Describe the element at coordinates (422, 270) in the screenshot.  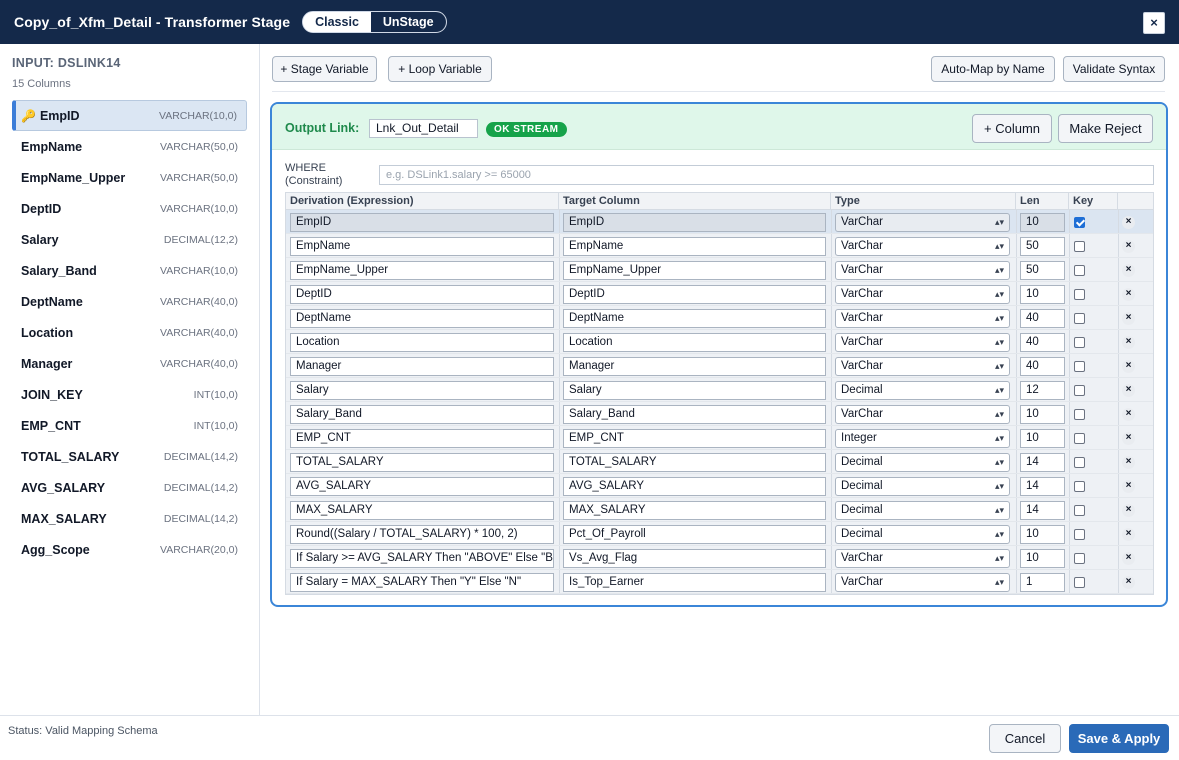
I see `derivation-input: EmpName_Upper` at that location.